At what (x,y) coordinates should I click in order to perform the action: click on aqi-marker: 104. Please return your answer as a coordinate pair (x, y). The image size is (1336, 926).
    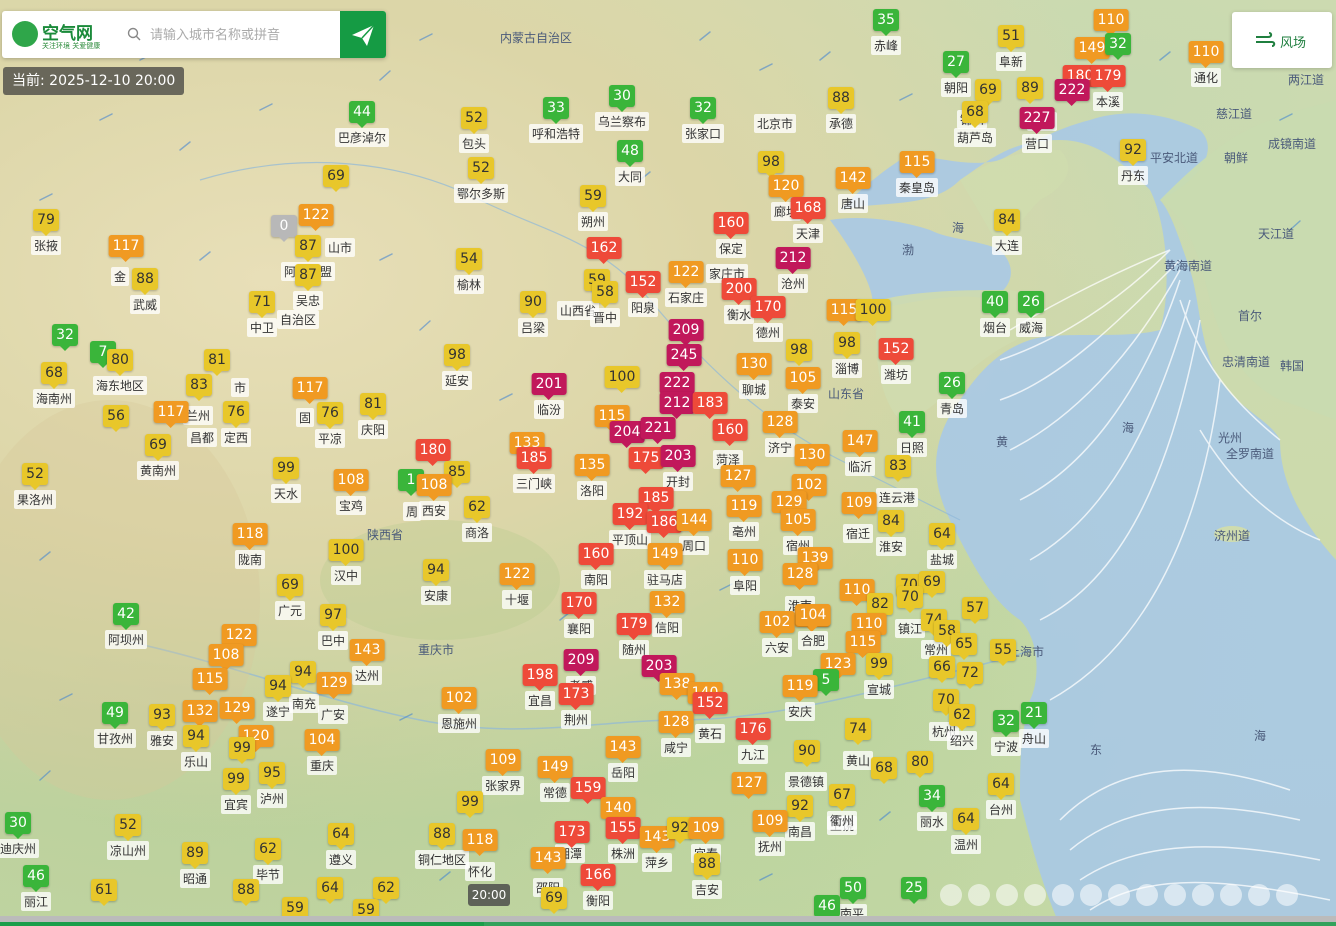
    Looking at the image, I should click on (813, 617).